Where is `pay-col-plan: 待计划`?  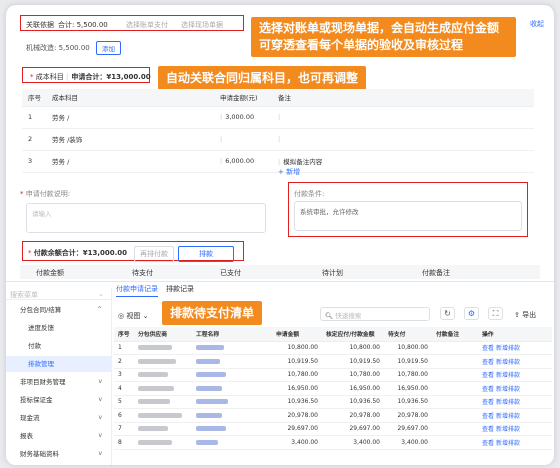 pay-col-plan: 待计划 is located at coordinates (332, 273).